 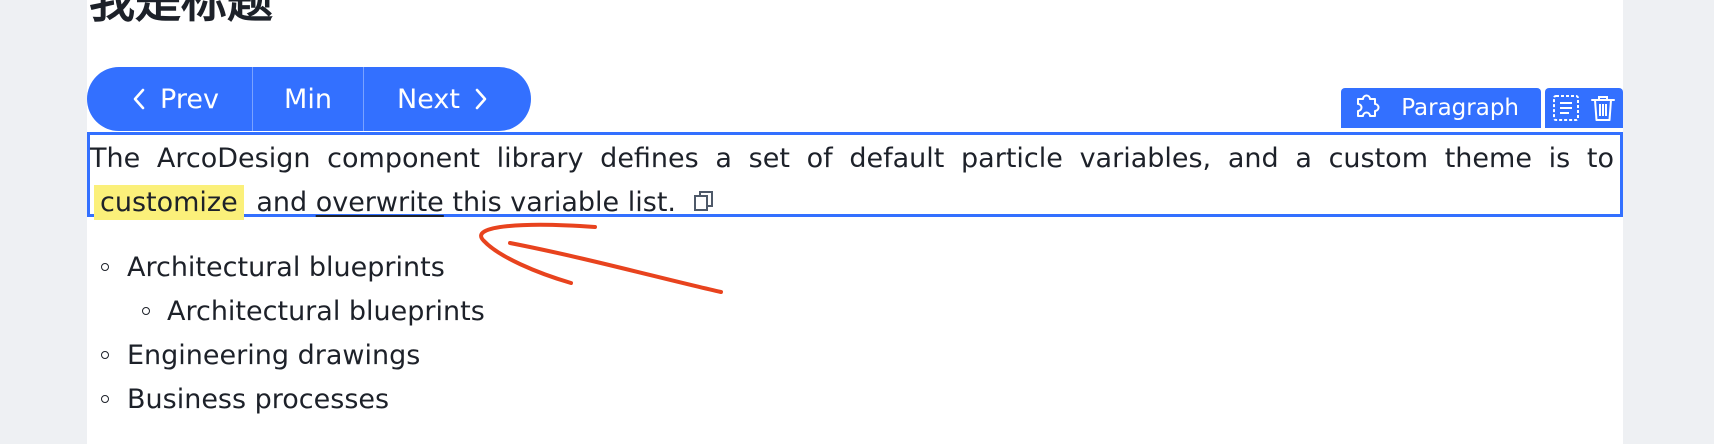 What do you see at coordinates (139, 99) in the screenshot?
I see `chevron-left-icon` at bounding box center [139, 99].